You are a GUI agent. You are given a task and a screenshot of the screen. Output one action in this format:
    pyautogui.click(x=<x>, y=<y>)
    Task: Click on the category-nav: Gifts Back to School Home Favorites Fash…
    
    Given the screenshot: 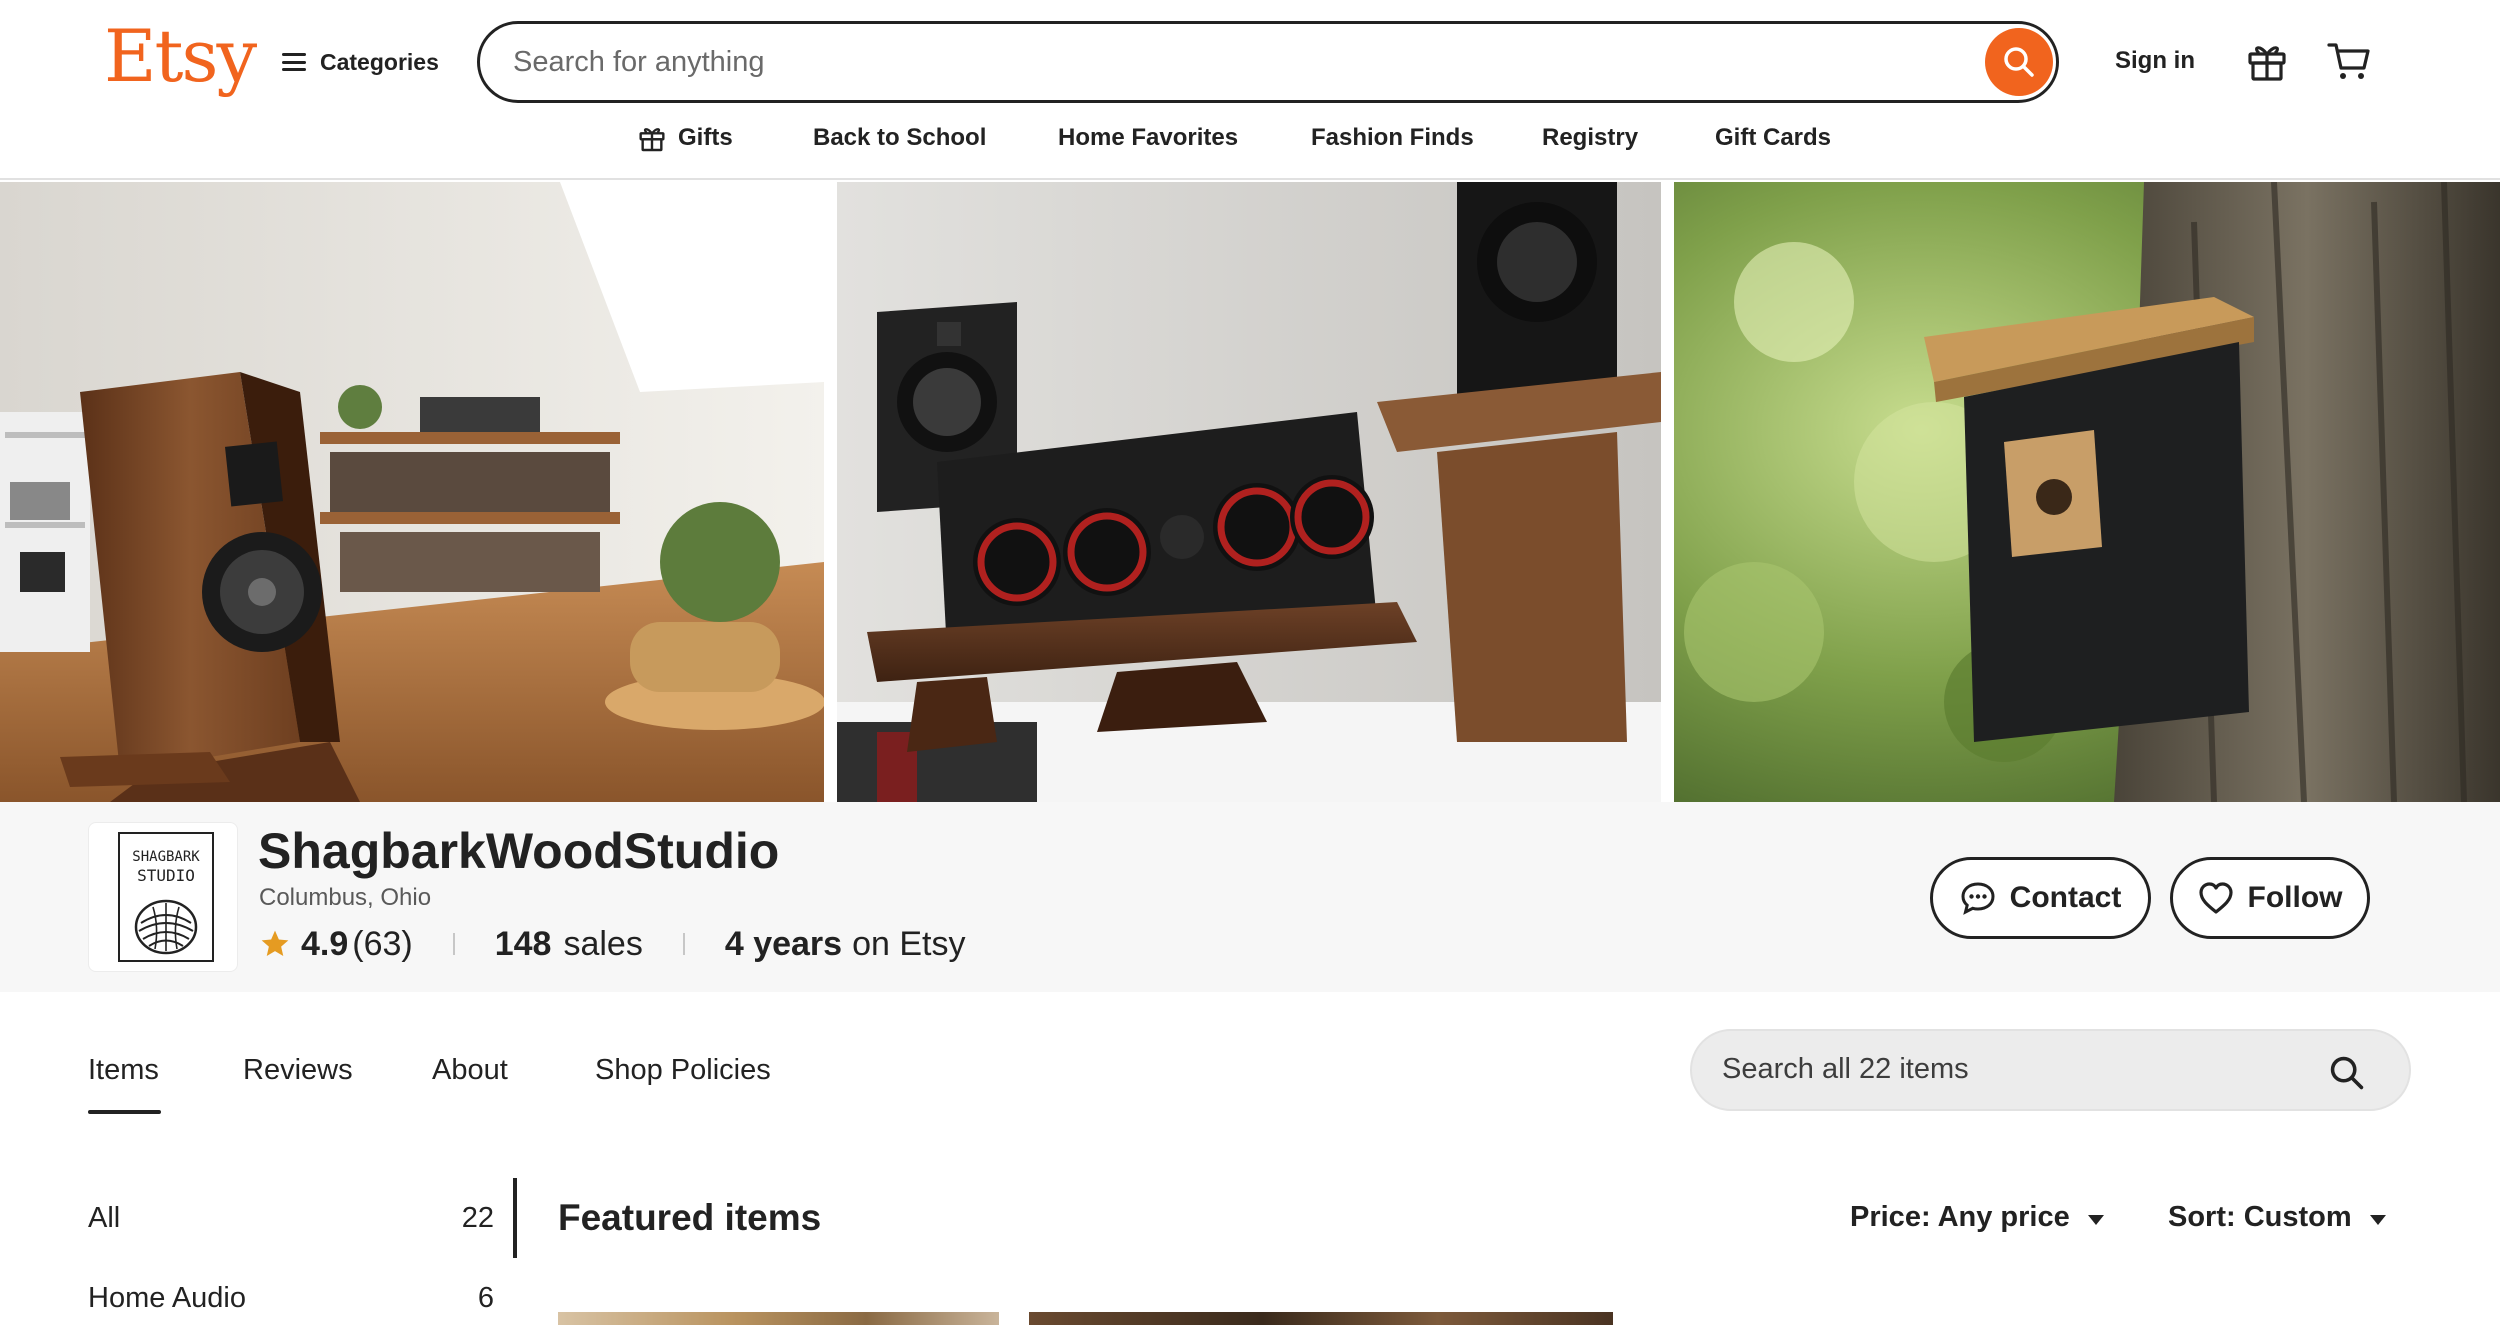 What is the action you would take?
    pyautogui.click(x=1250, y=142)
    